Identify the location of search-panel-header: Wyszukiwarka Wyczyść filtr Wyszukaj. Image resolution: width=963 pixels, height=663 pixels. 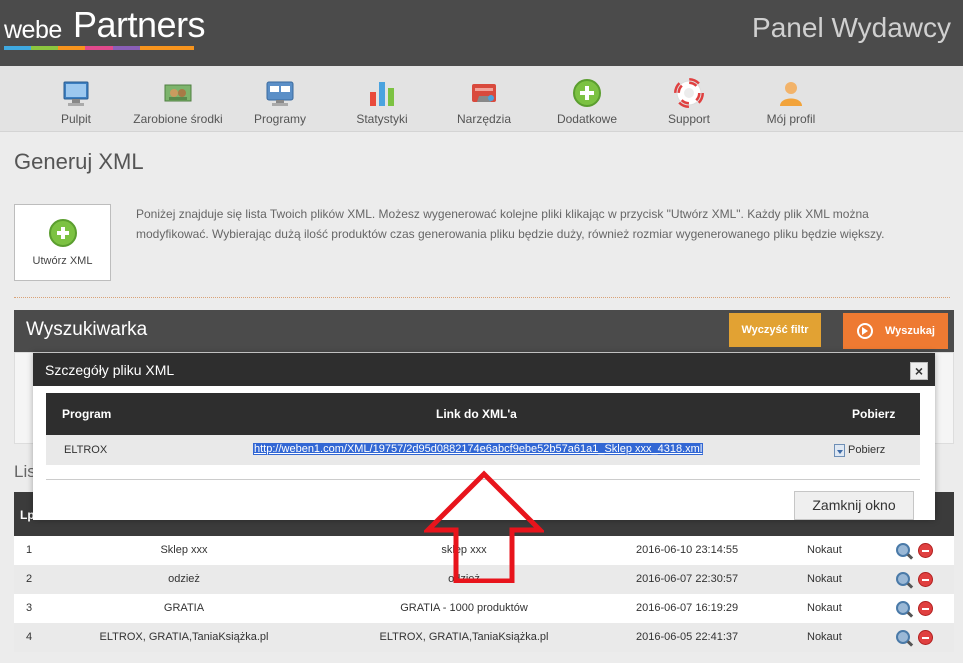
(484, 331).